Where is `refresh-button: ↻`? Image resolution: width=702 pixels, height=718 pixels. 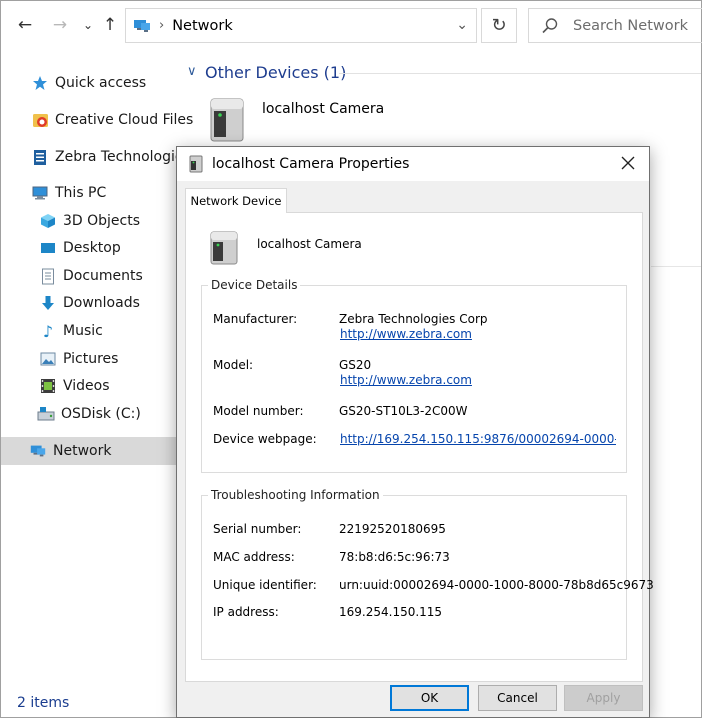
refresh-button: ↻ is located at coordinates (499, 25).